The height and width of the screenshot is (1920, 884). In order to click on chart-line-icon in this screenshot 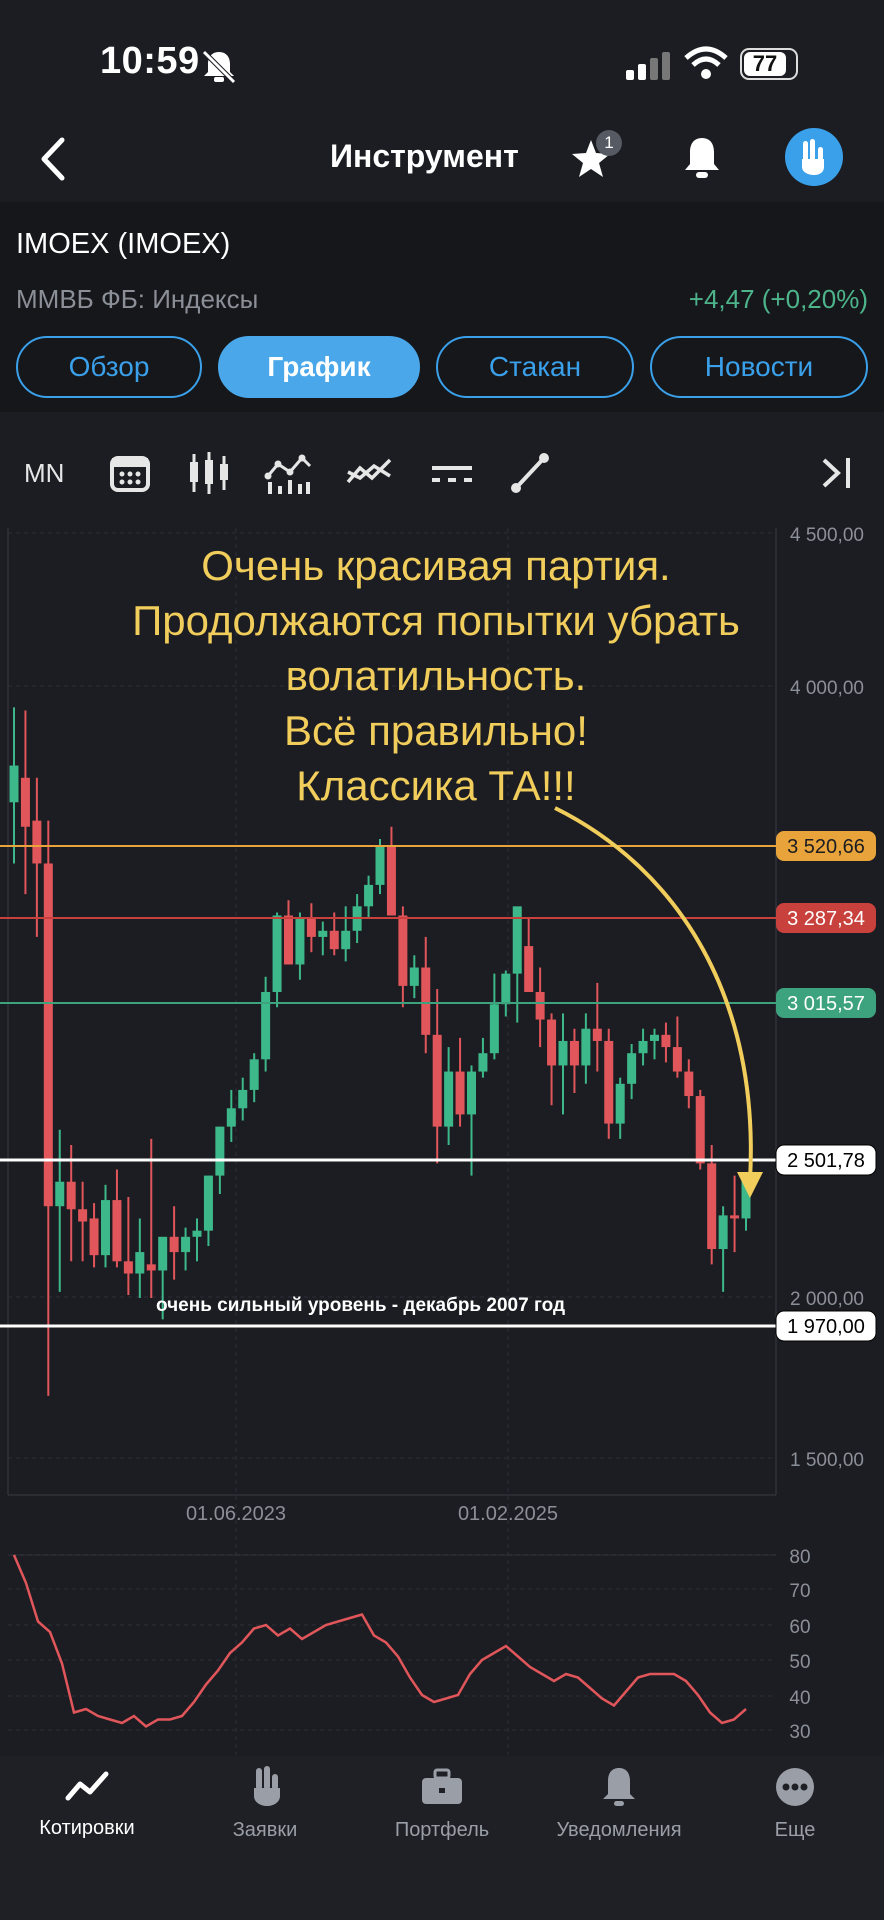, I will do `click(87, 1786)`.